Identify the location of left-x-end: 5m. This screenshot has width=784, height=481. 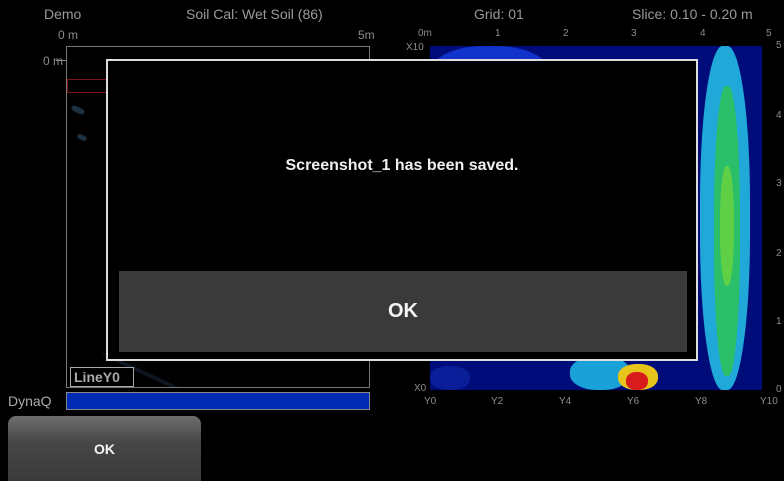
(366, 35).